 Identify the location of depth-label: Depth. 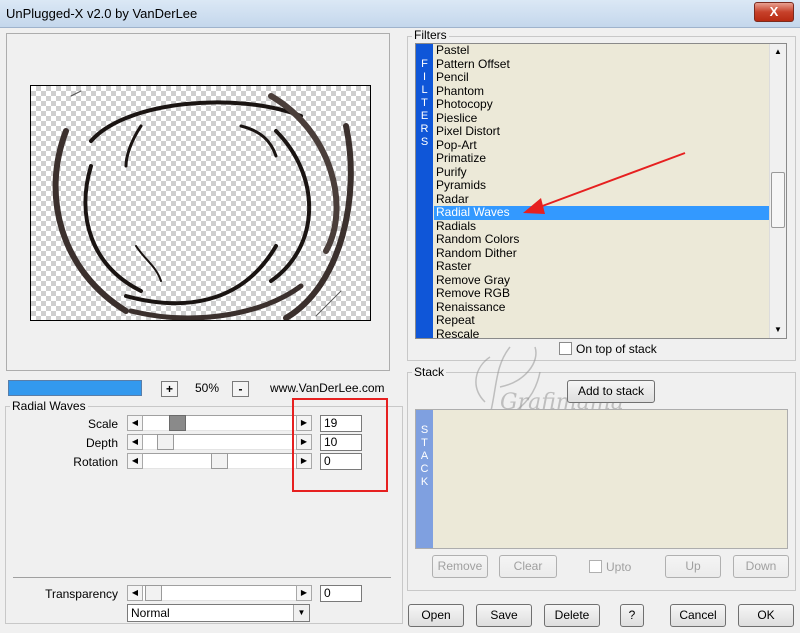
(101, 443).